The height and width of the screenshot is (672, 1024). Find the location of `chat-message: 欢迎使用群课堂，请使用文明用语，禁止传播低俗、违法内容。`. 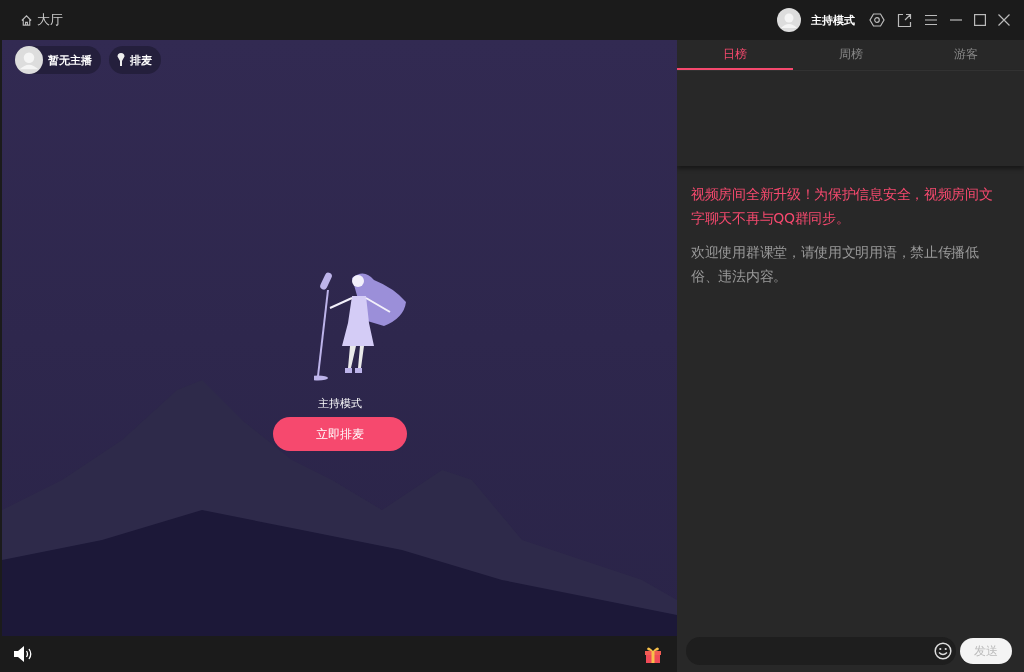

chat-message: 欢迎使用群课堂，请使用文明用语，禁止传播低俗、违法内容。 is located at coordinates (835, 264).